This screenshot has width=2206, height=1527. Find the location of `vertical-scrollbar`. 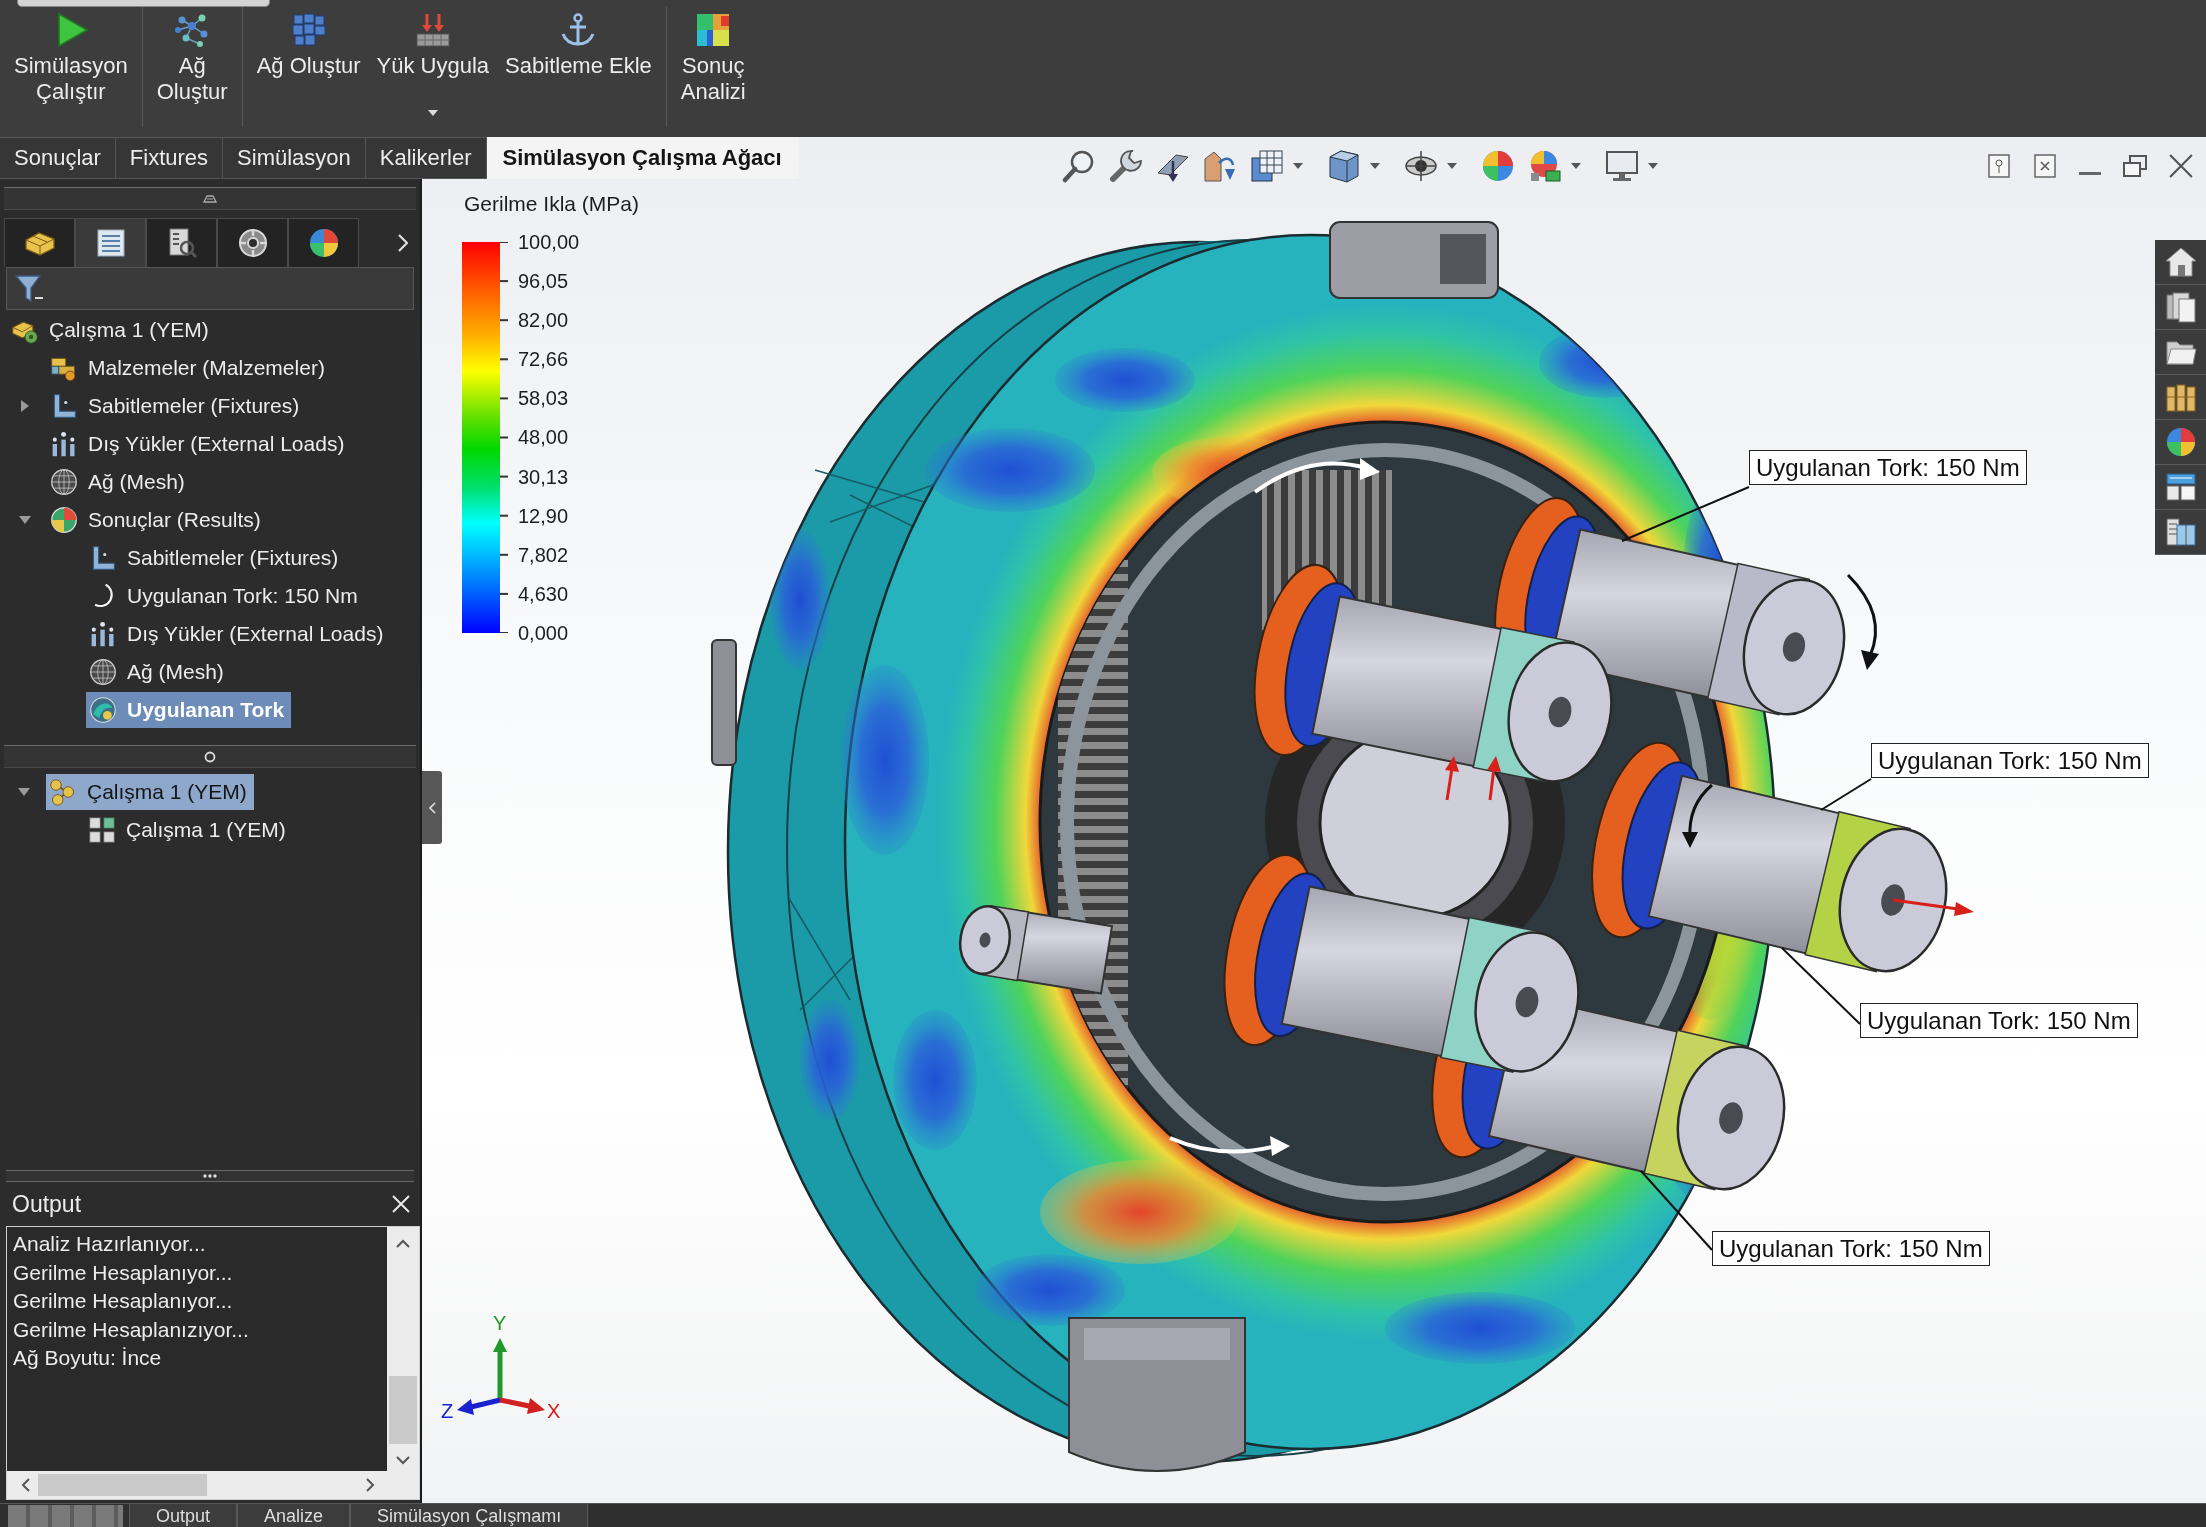

vertical-scrollbar is located at coordinates (403, 1349).